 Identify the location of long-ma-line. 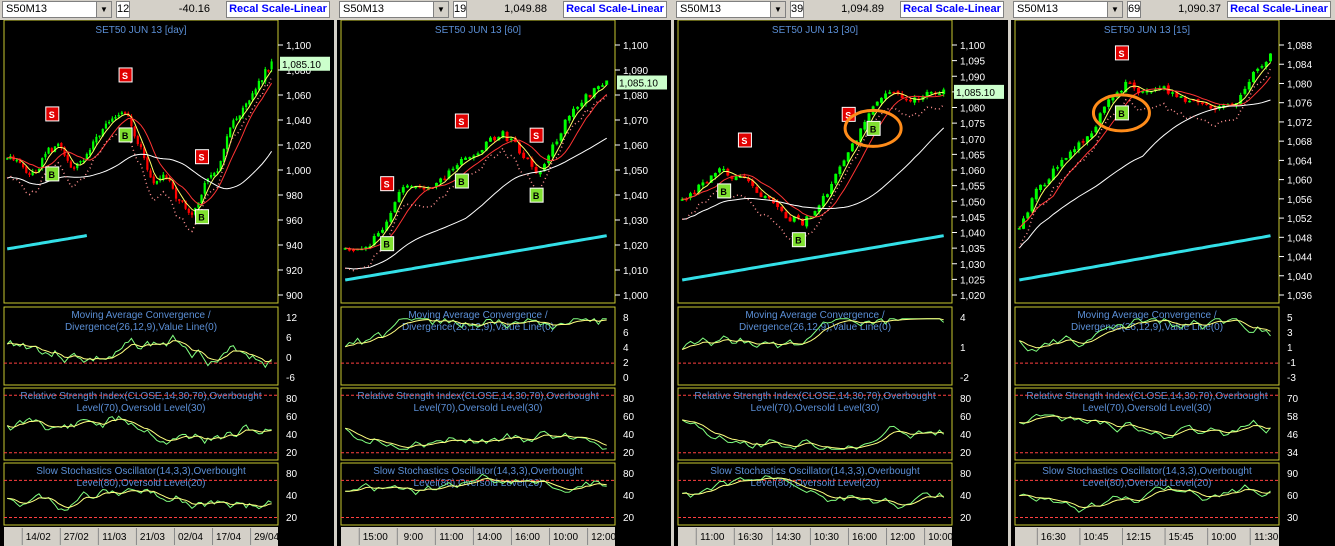
(812, 258).